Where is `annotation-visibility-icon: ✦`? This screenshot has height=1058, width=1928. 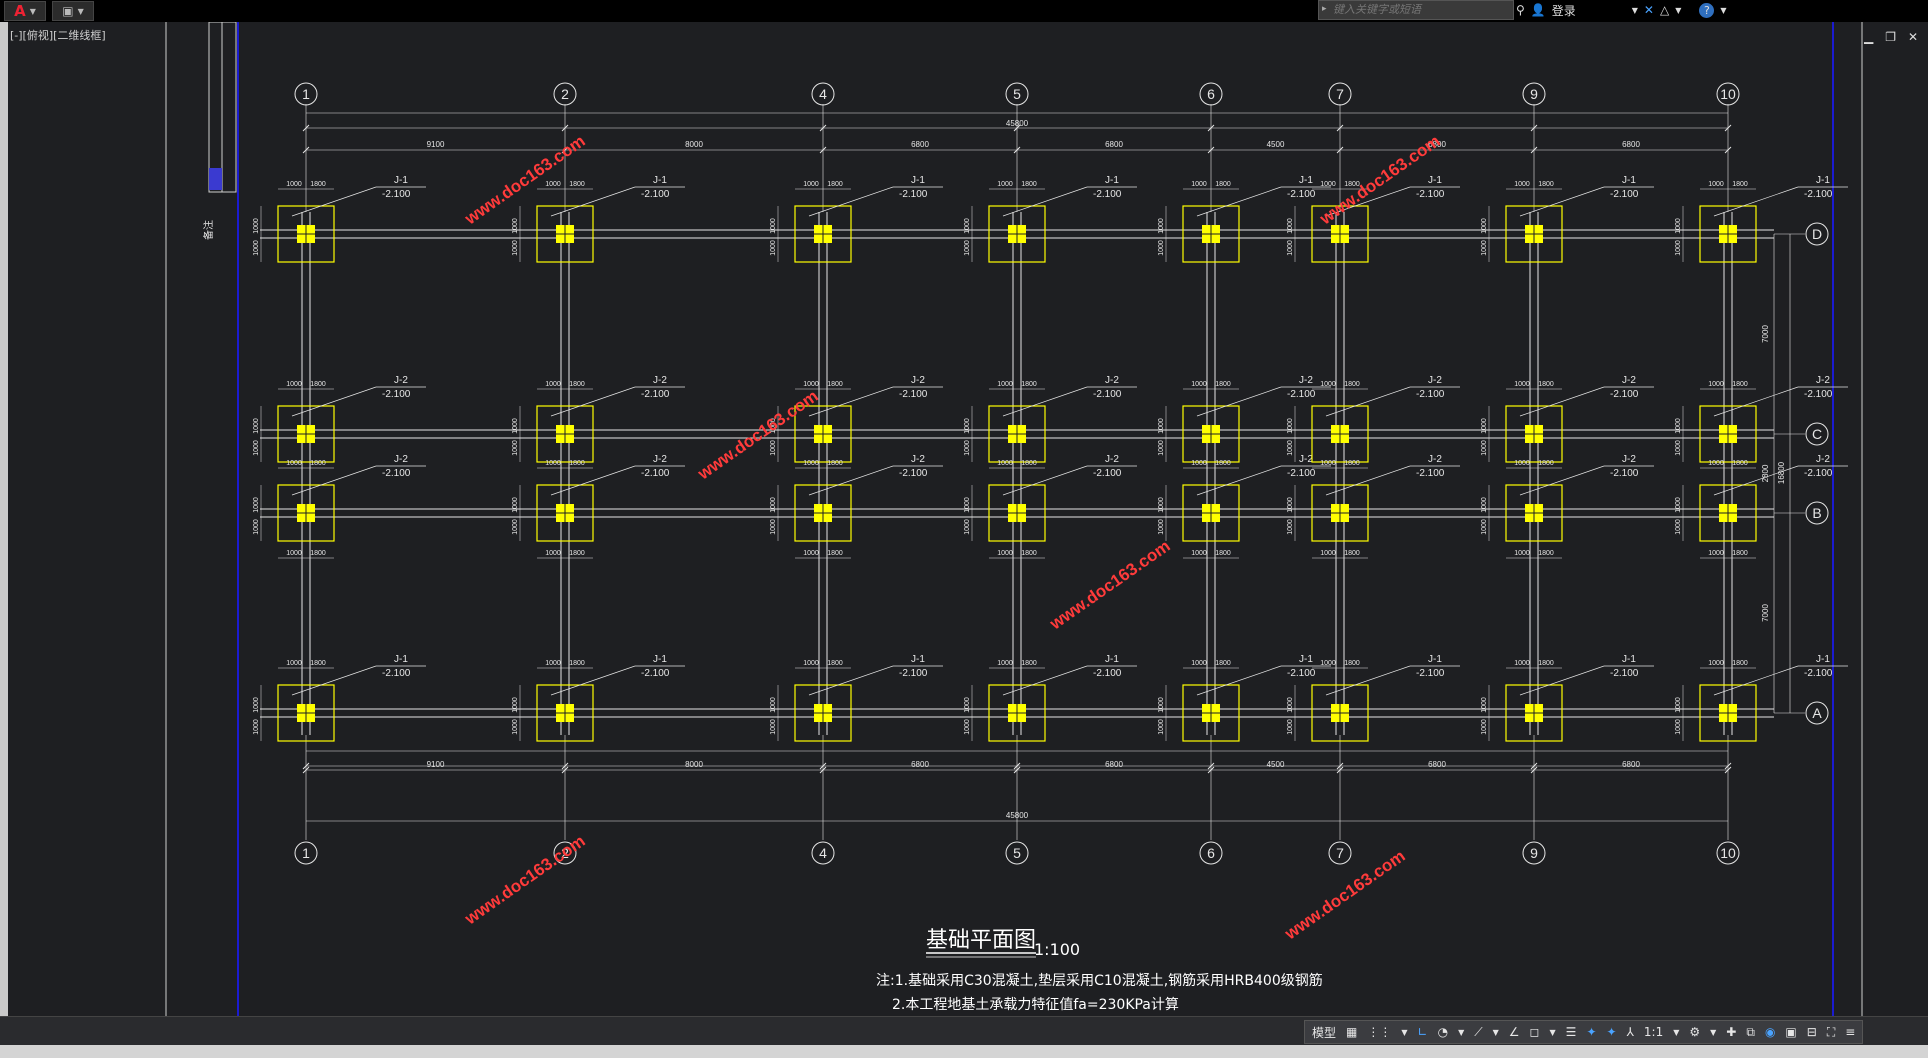
annotation-visibility-icon: ✦ is located at coordinates (1591, 1032).